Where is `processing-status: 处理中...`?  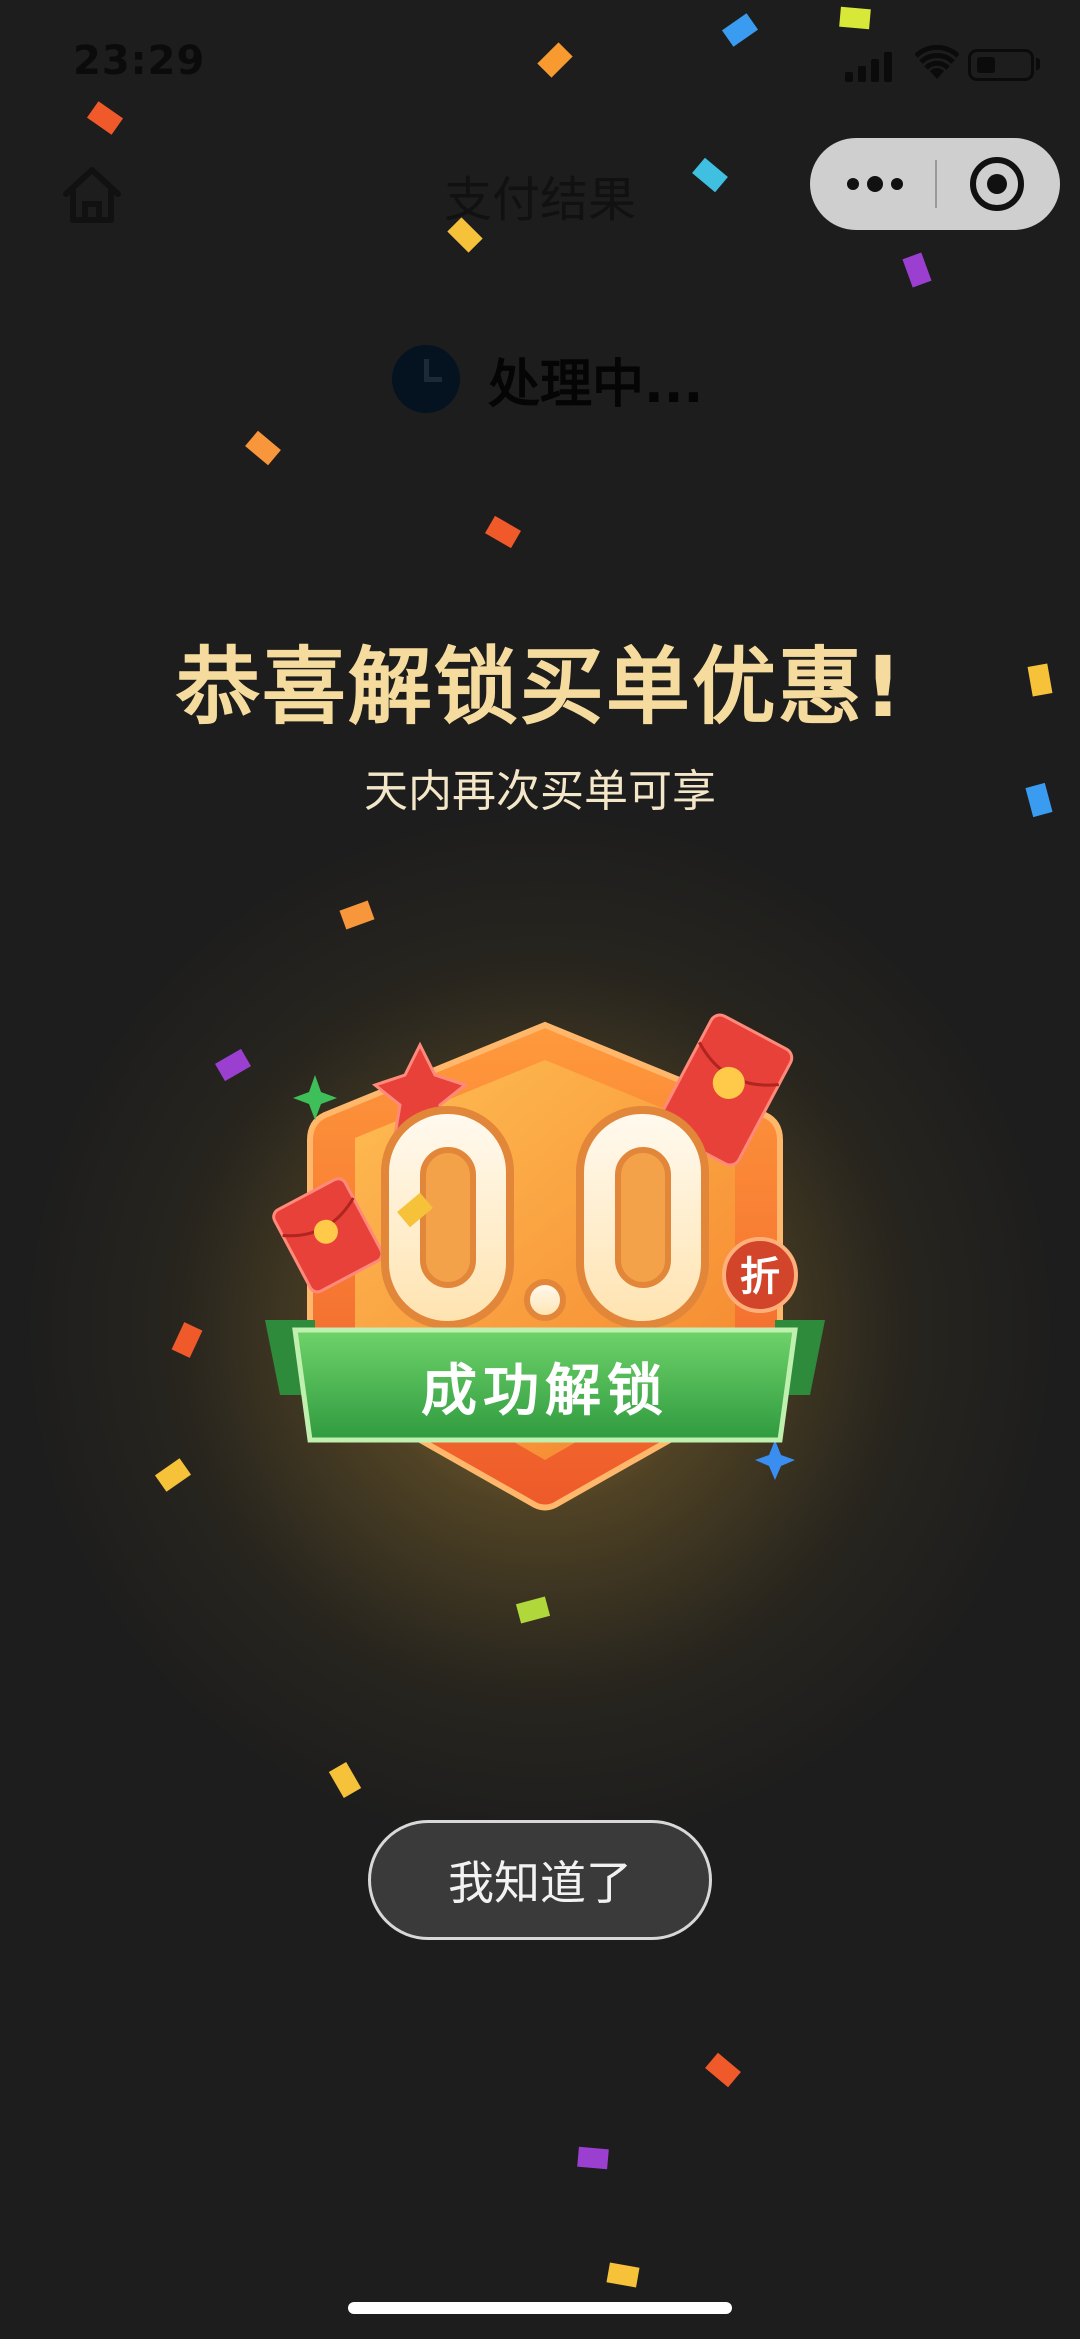 processing-status: 处理中... is located at coordinates (596, 385).